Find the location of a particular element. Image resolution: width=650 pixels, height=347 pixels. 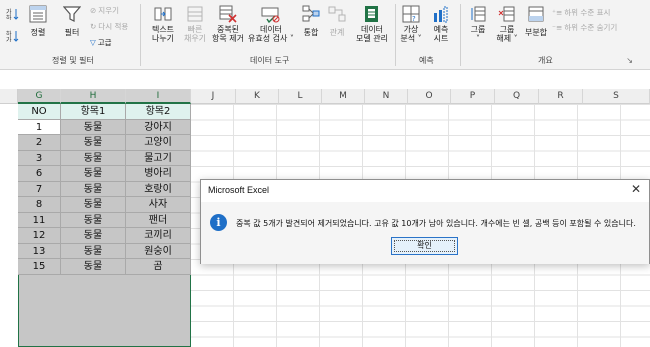

column-header-m: M is located at coordinates (343, 96).